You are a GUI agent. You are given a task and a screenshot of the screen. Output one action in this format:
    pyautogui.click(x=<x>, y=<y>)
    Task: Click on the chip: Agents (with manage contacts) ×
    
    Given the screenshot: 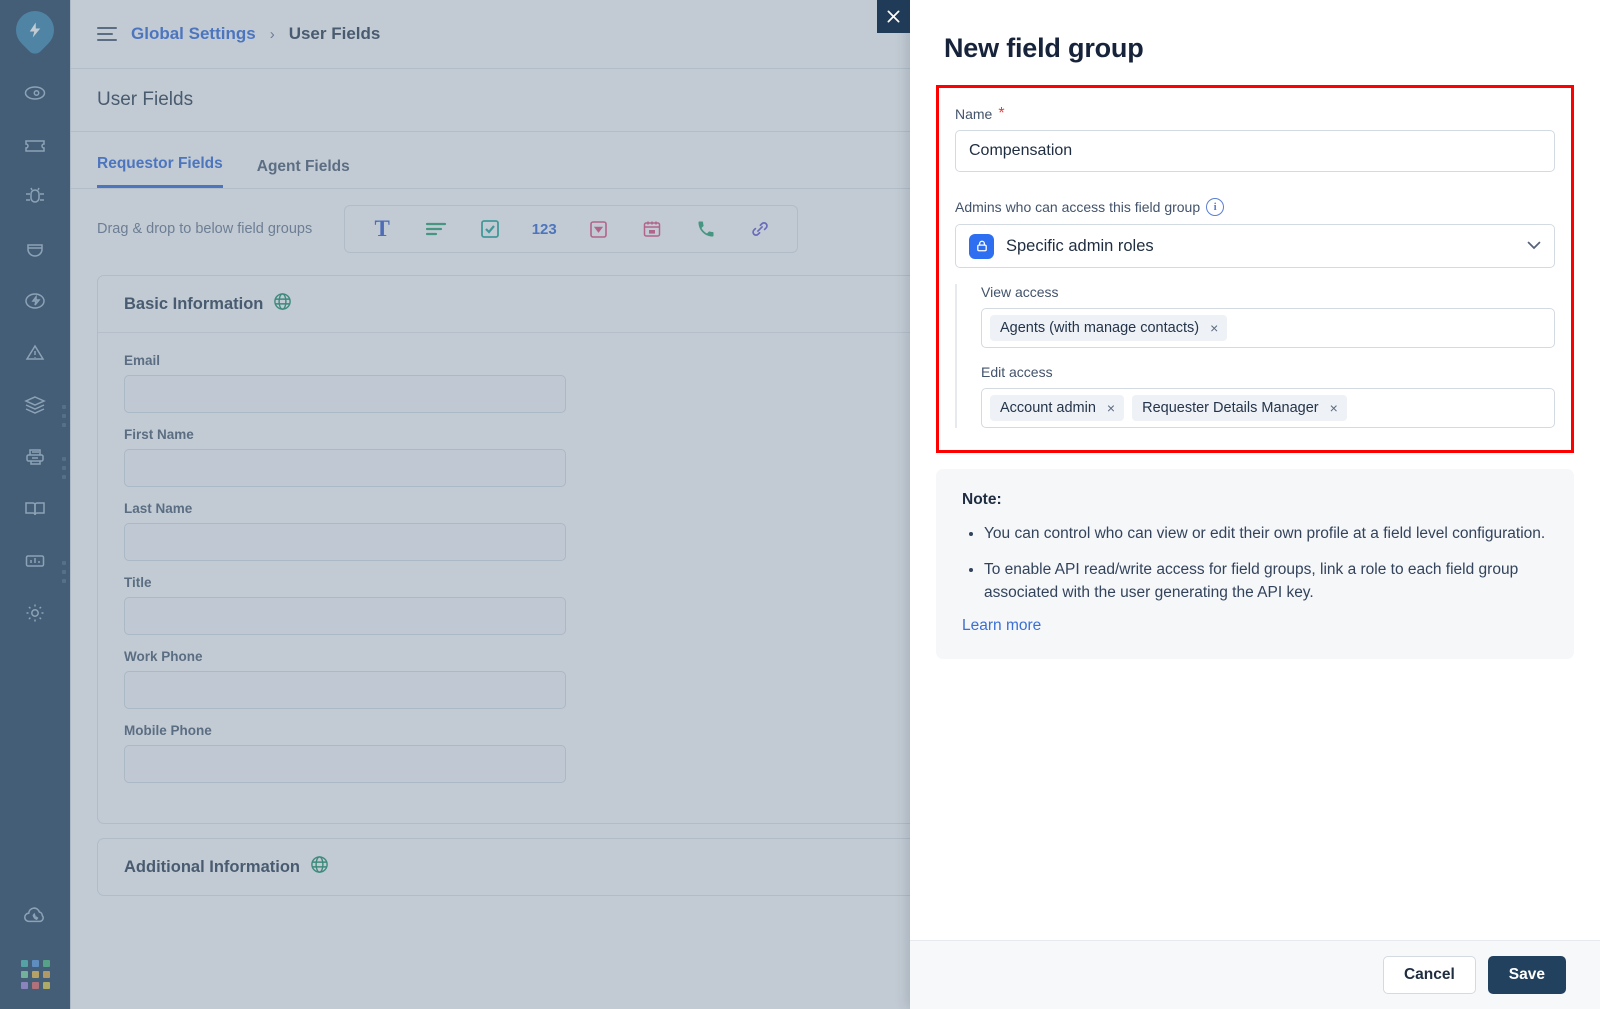 What is the action you would take?
    pyautogui.click(x=1109, y=328)
    